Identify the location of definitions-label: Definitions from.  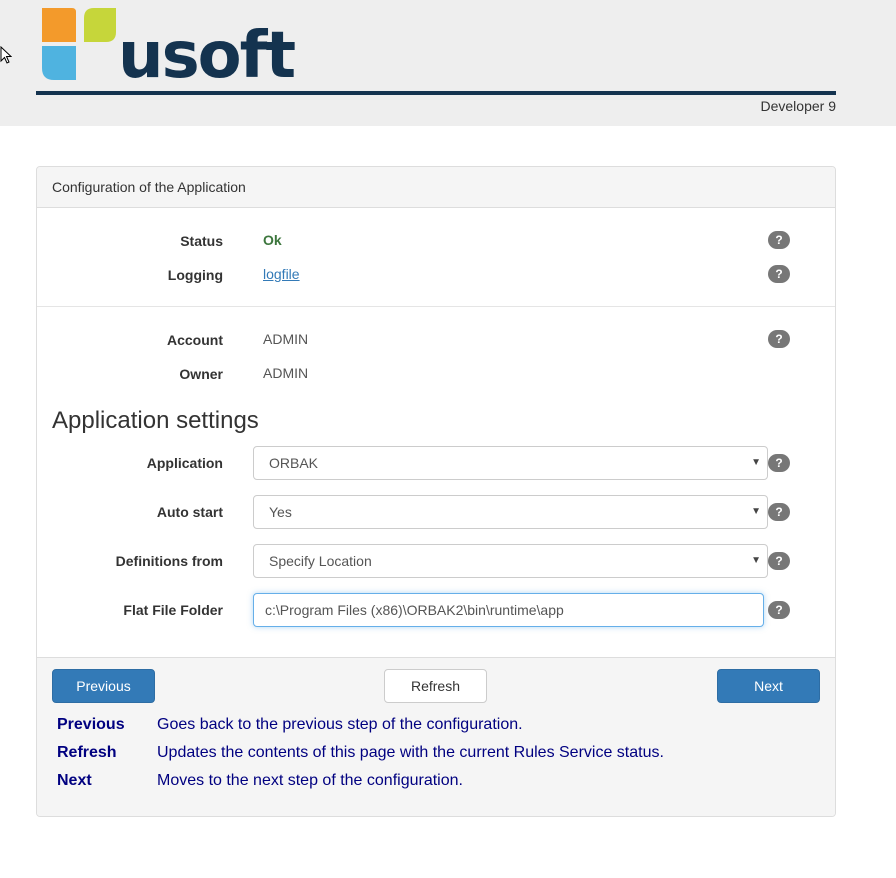
(169, 561).